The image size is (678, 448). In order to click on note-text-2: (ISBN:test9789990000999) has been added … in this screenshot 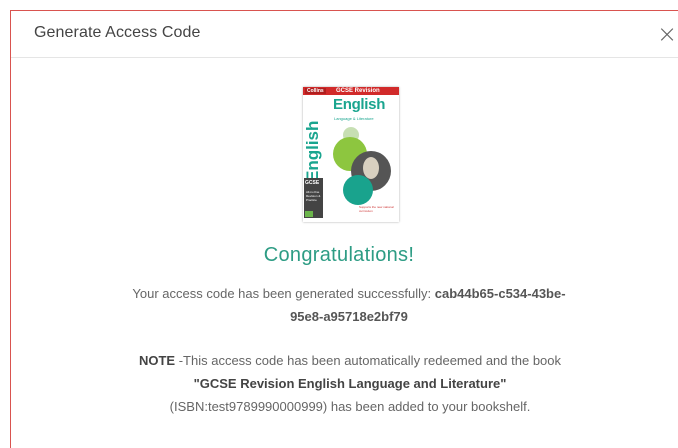, I will do `click(350, 406)`.